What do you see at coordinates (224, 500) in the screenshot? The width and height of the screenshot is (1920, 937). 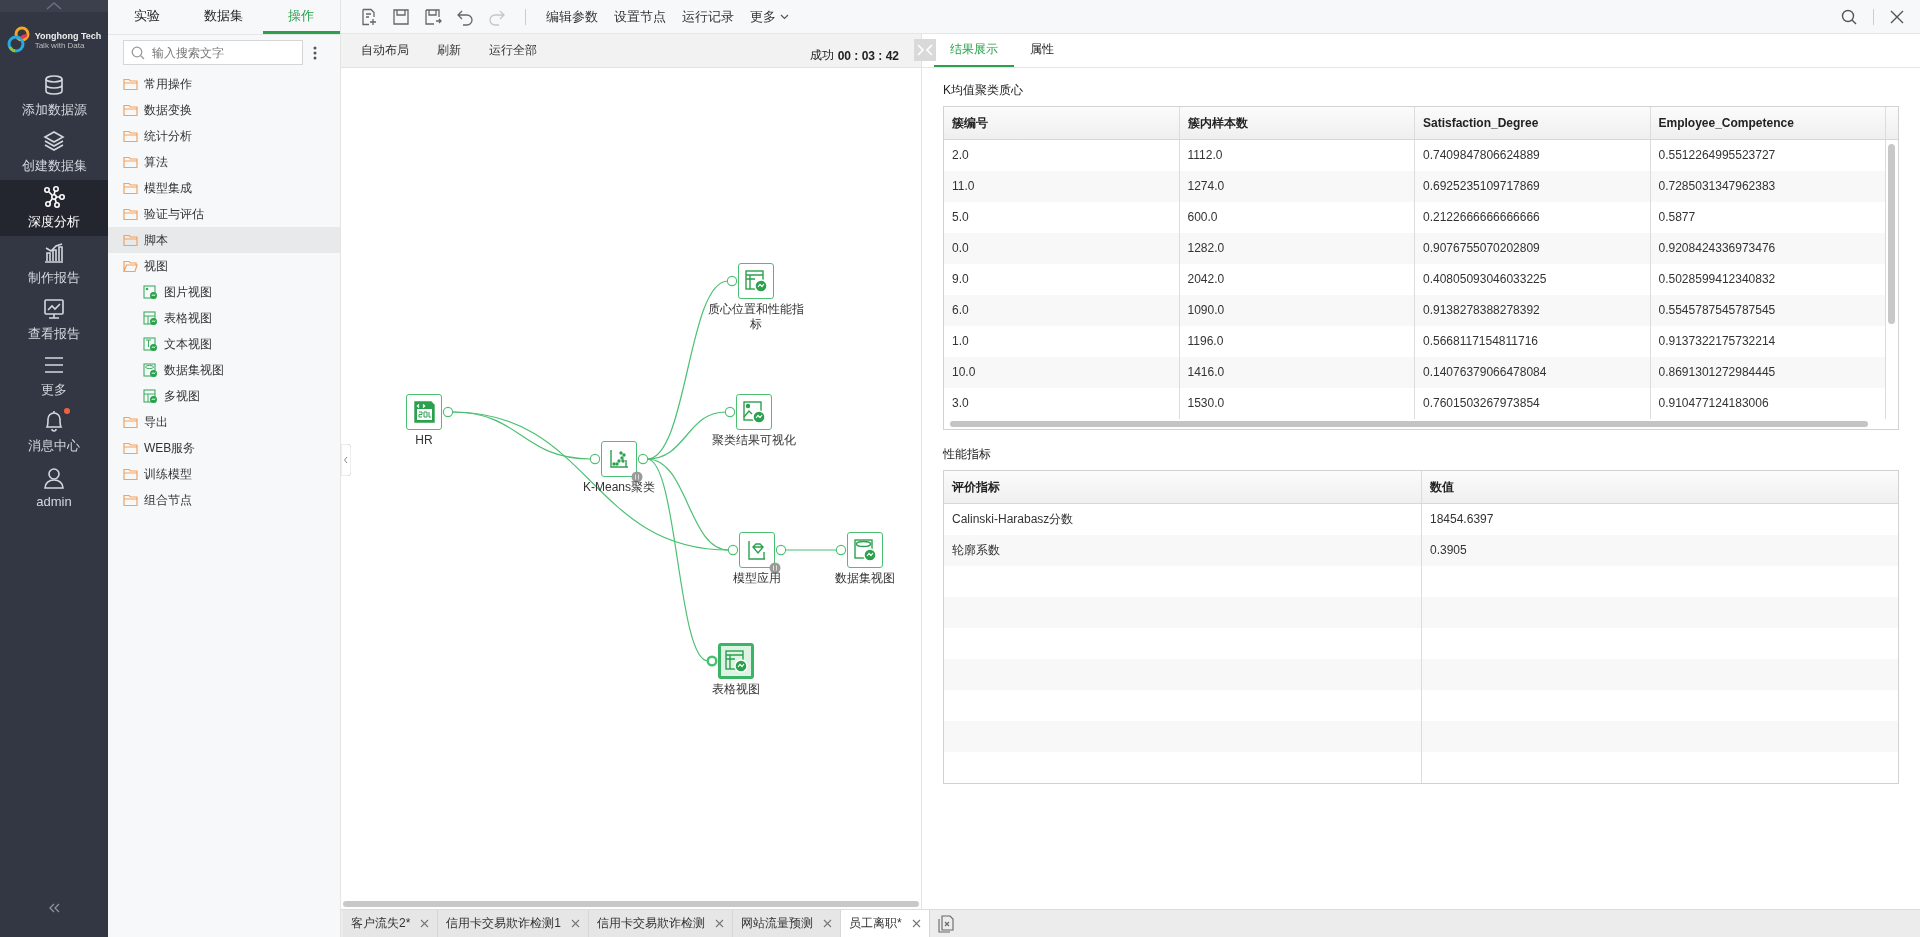 I see `tree-item: 组合节点` at bounding box center [224, 500].